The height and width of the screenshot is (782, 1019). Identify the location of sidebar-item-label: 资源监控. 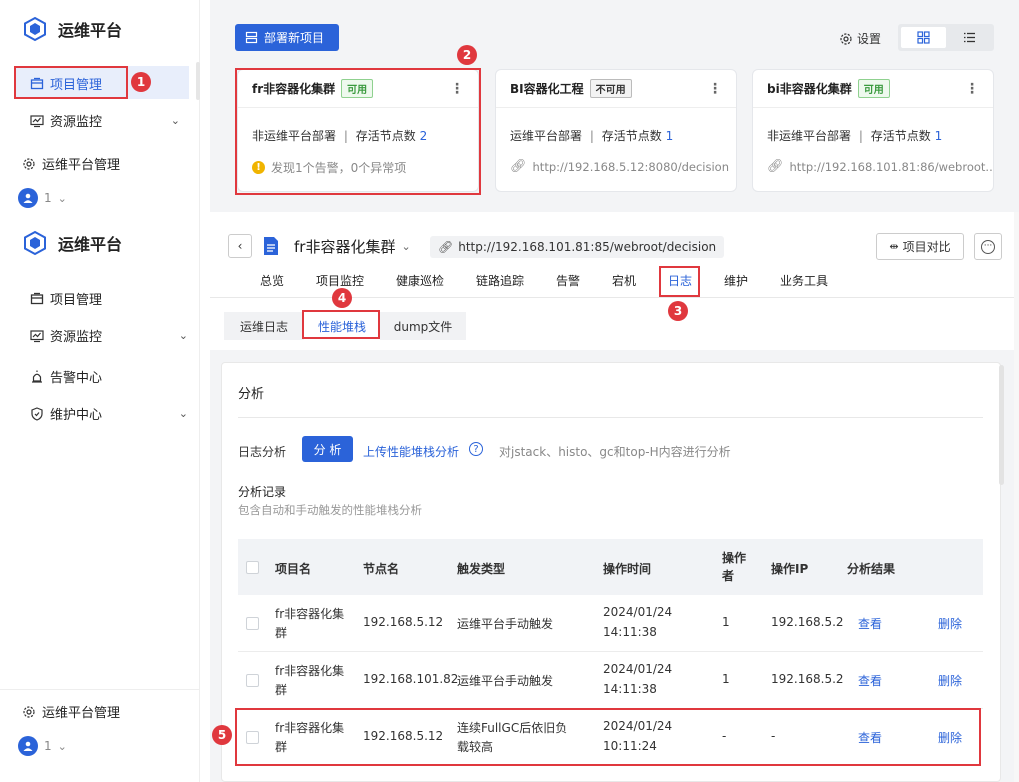
(76, 122).